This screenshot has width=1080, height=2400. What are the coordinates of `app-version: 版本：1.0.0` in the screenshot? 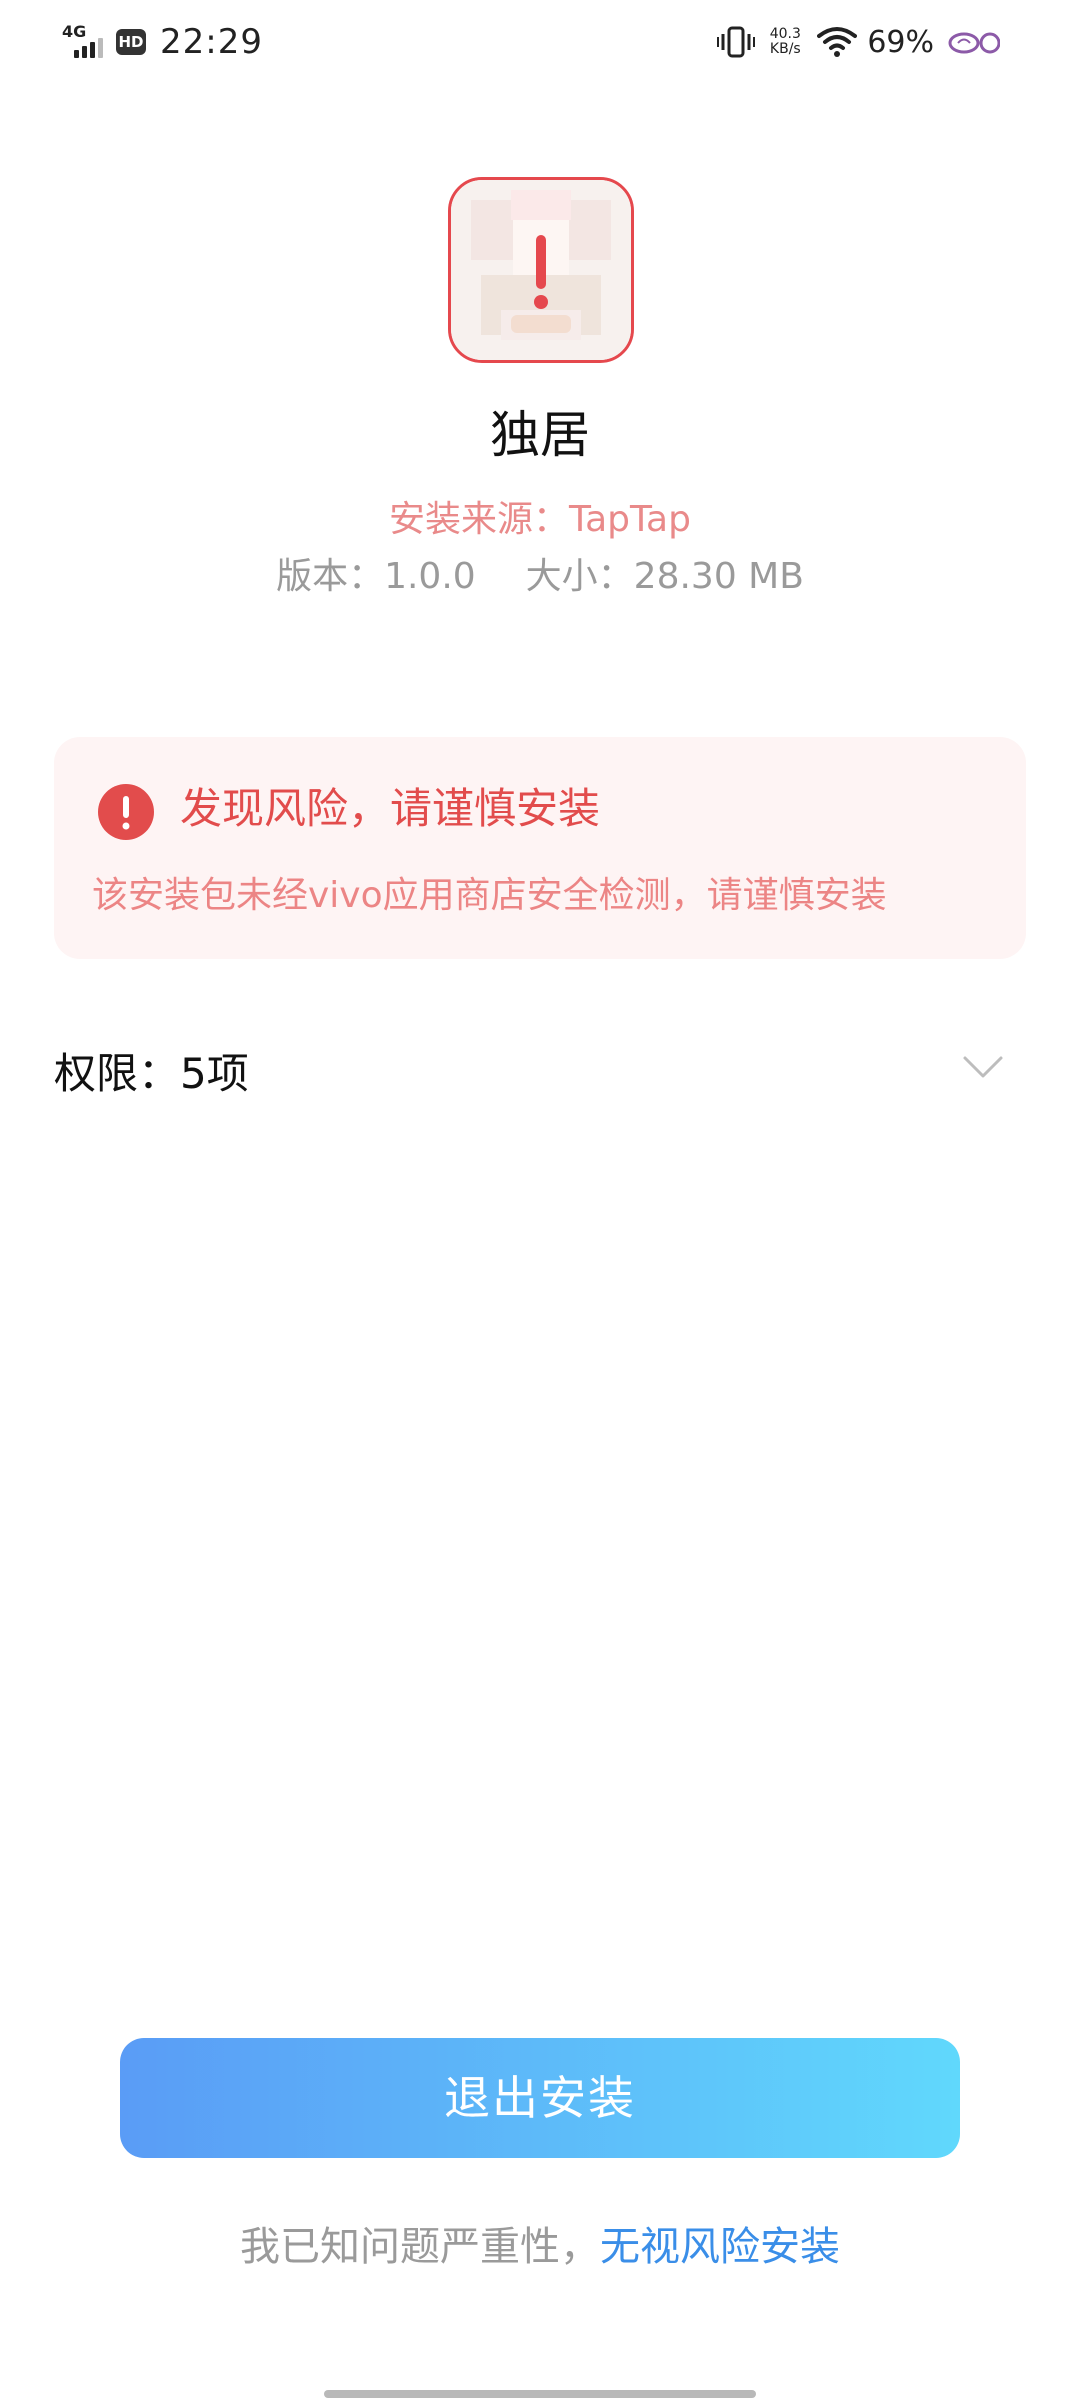 It's located at (376, 576).